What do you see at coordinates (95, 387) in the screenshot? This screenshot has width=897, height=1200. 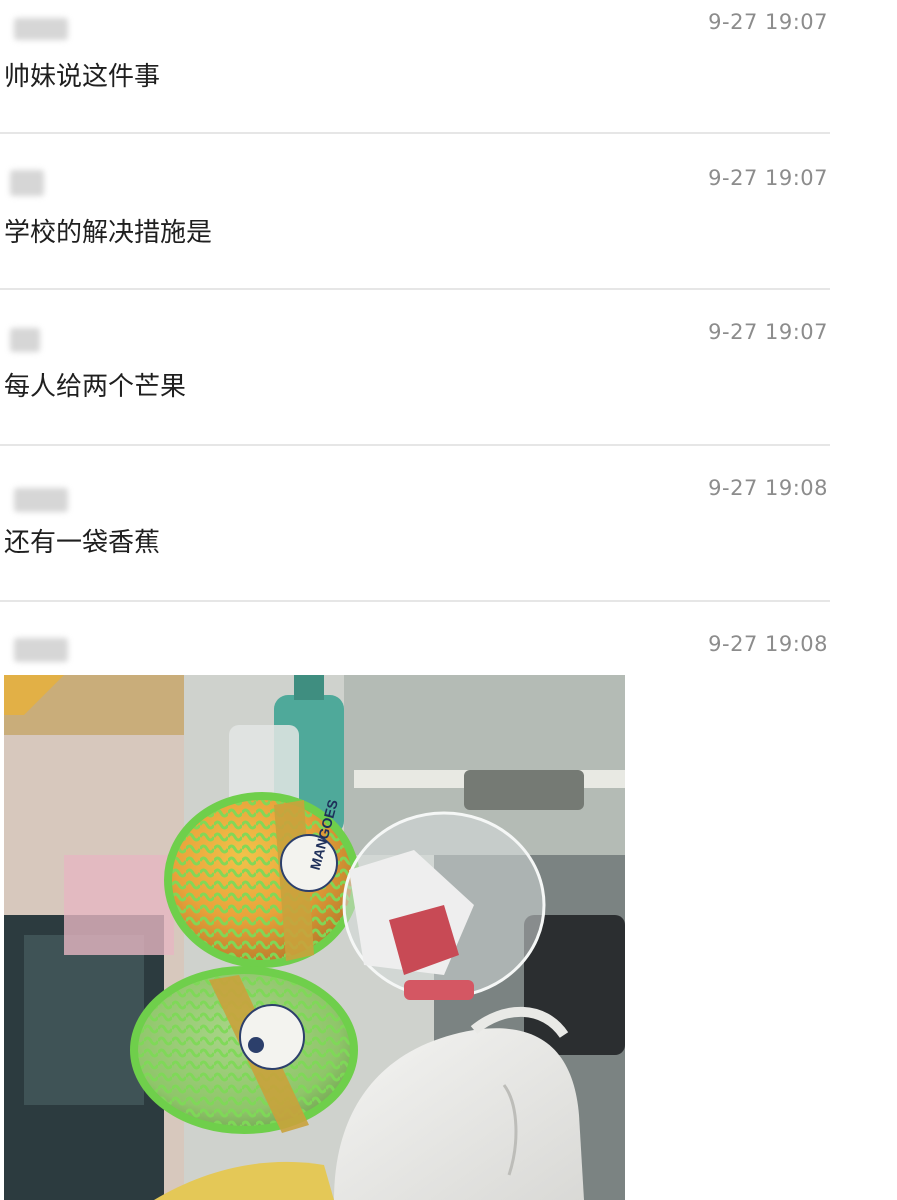 I see `message-text: 每人给两个芒果` at bounding box center [95, 387].